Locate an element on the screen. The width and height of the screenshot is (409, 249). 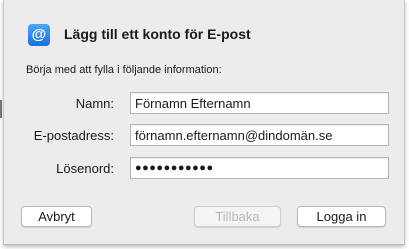
login-button: Logga in is located at coordinates (341, 216).